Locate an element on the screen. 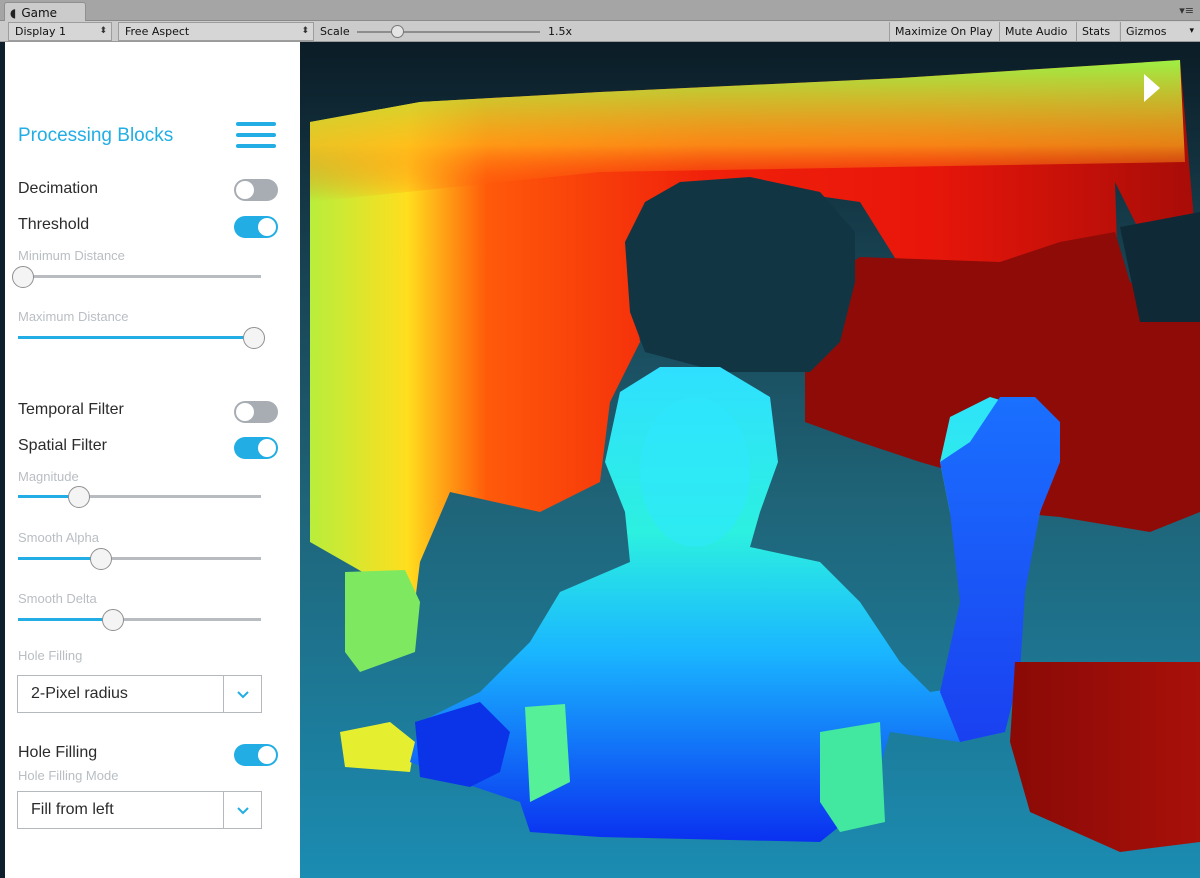  gizmos-dropdown: Gizmos ▾ is located at coordinates (1160, 31).